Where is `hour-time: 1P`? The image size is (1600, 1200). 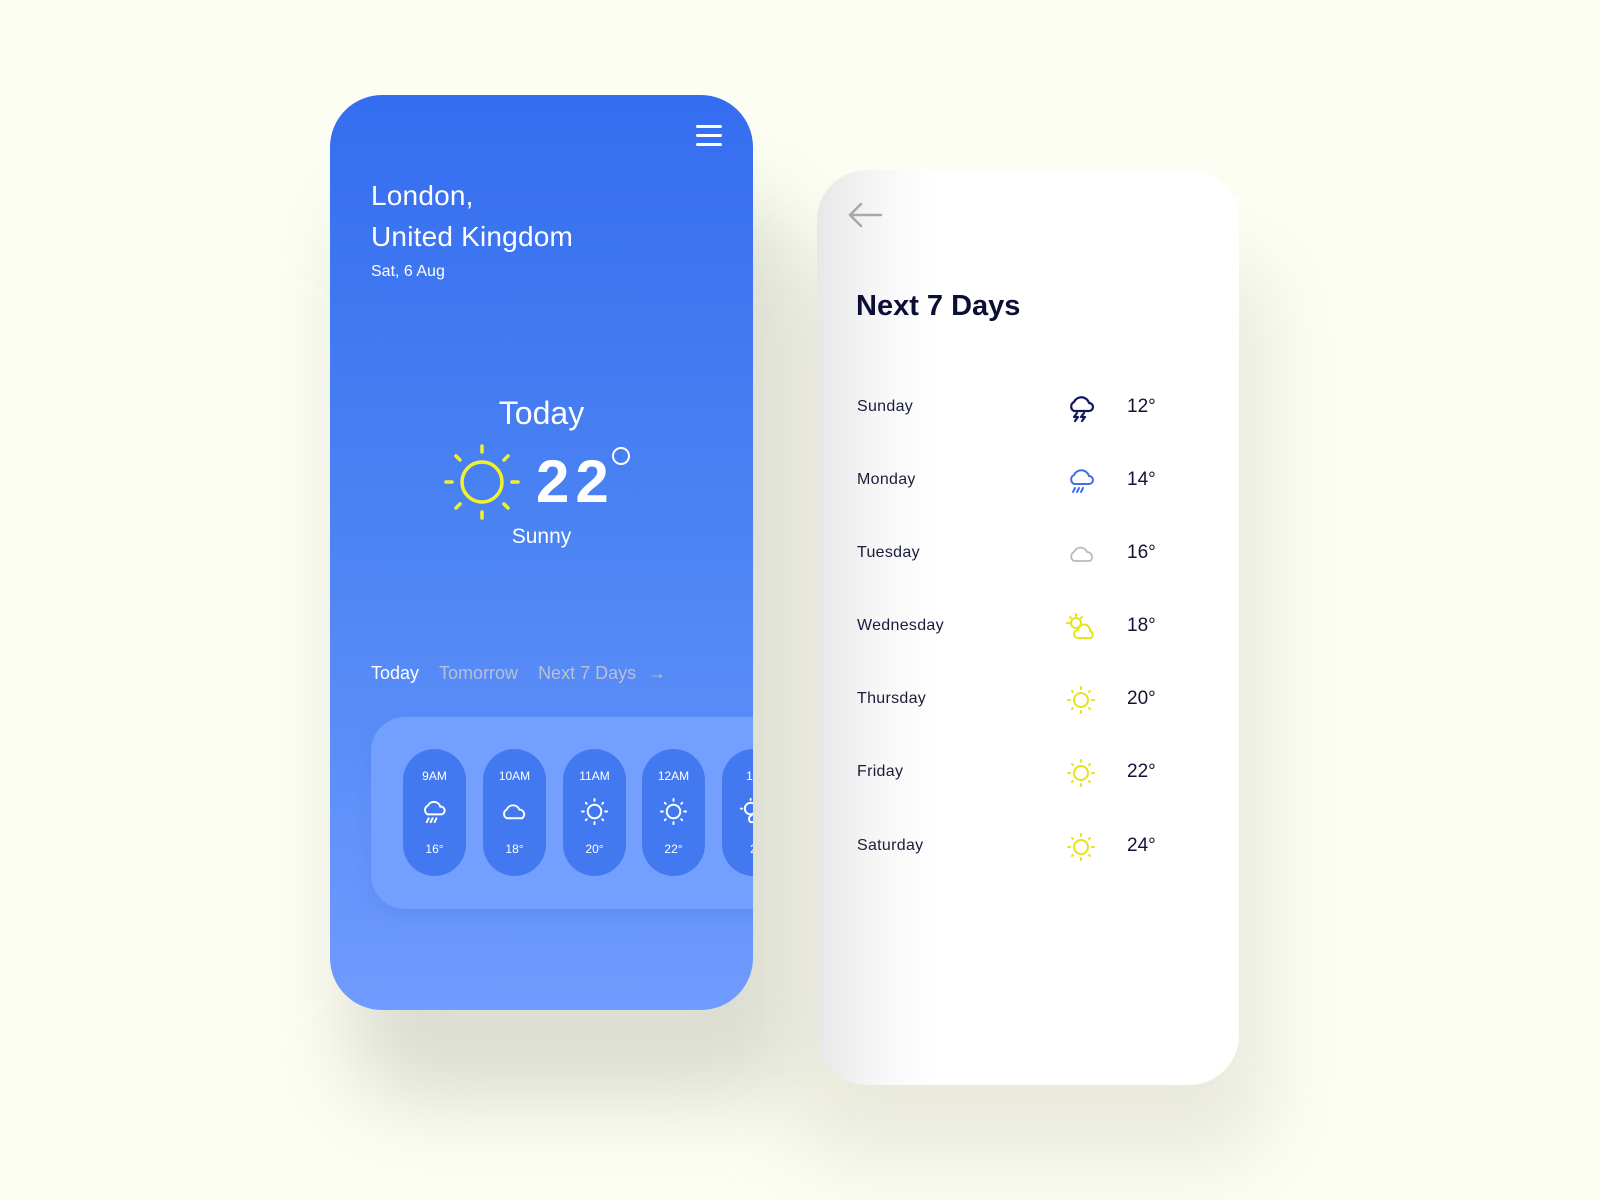
hour-time: 1P is located at coordinates (749, 776).